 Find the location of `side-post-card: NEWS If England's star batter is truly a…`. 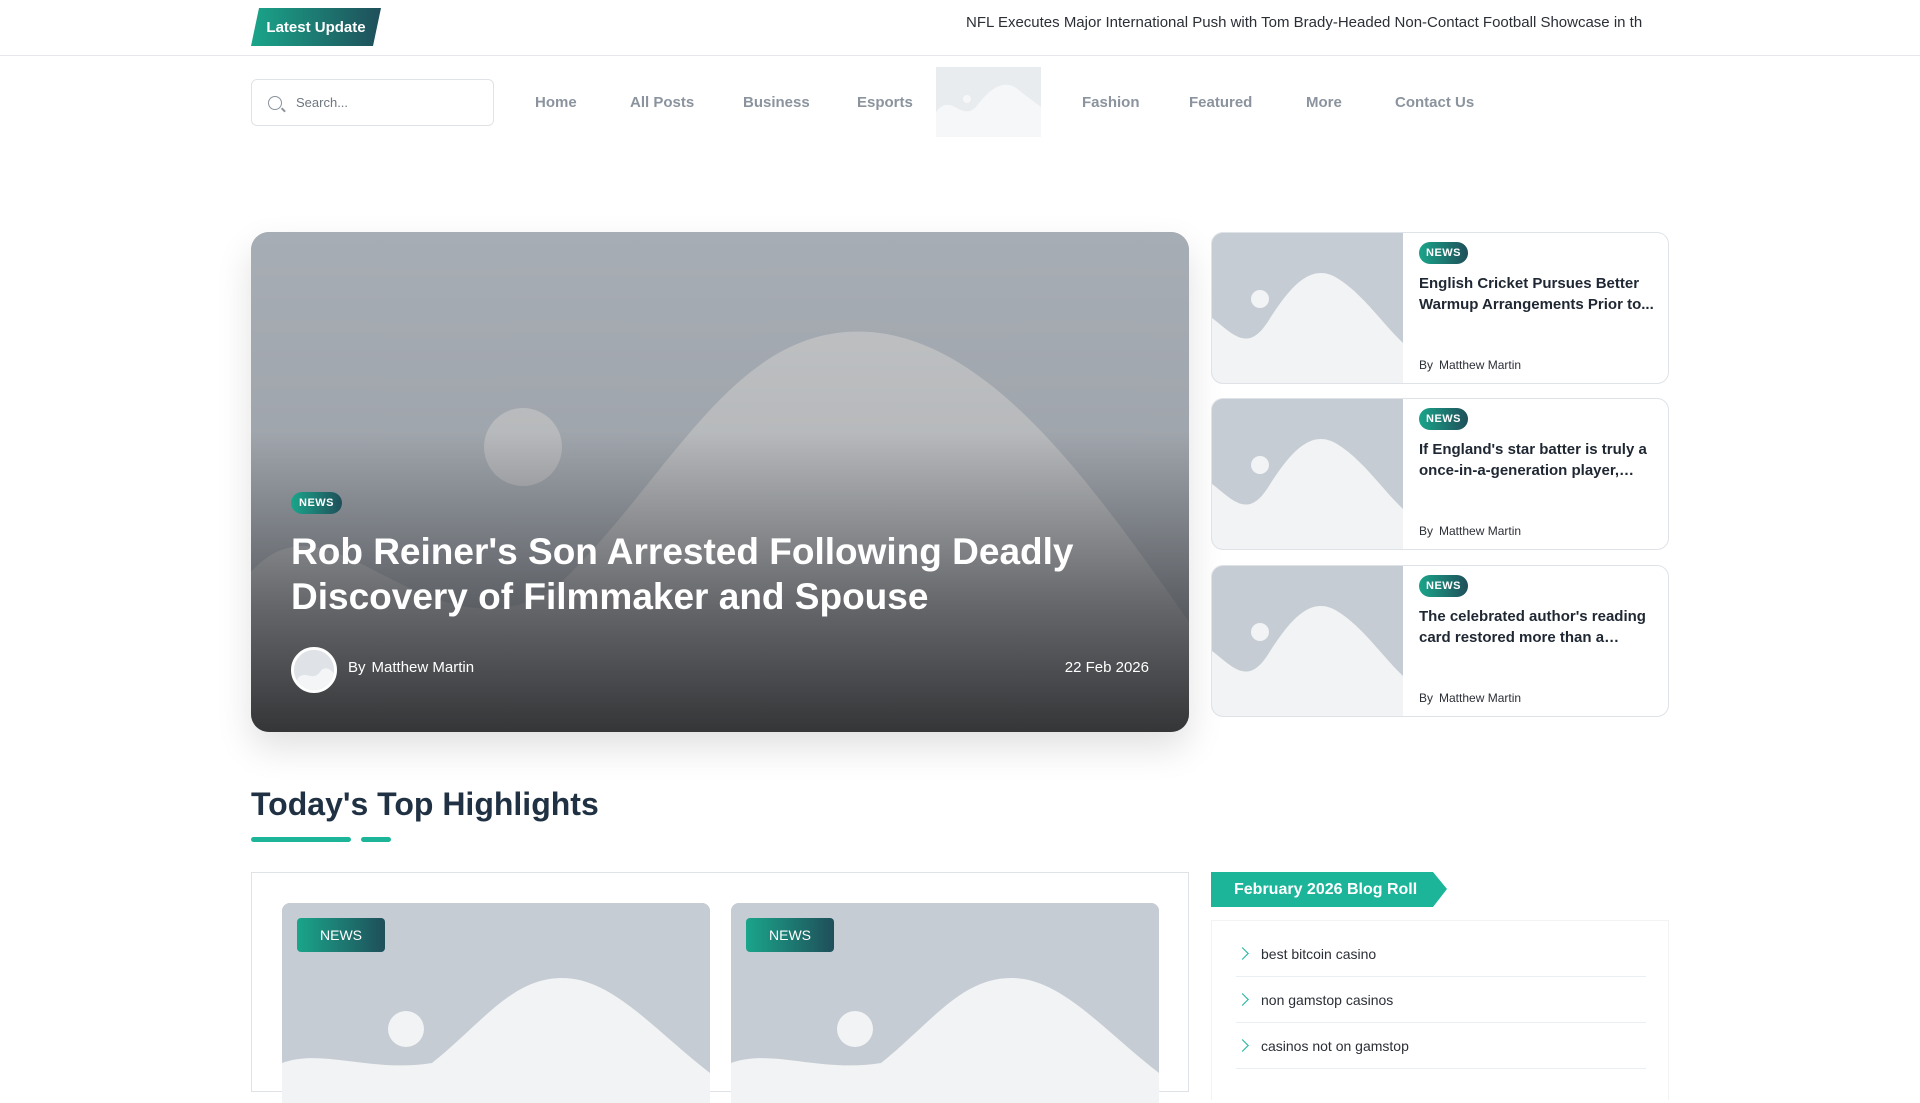

side-post-card: NEWS If England's star batter is truly a… is located at coordinates (1440, 474).